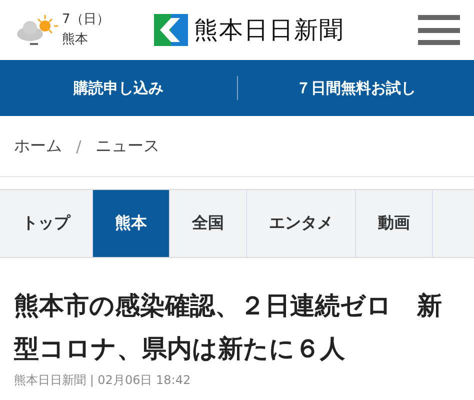 The width and height of the screenshot is (474, 400). Describe the element at coordinates (75, 40) in the screenshot. I see `weather-place: 熊本` at that location.